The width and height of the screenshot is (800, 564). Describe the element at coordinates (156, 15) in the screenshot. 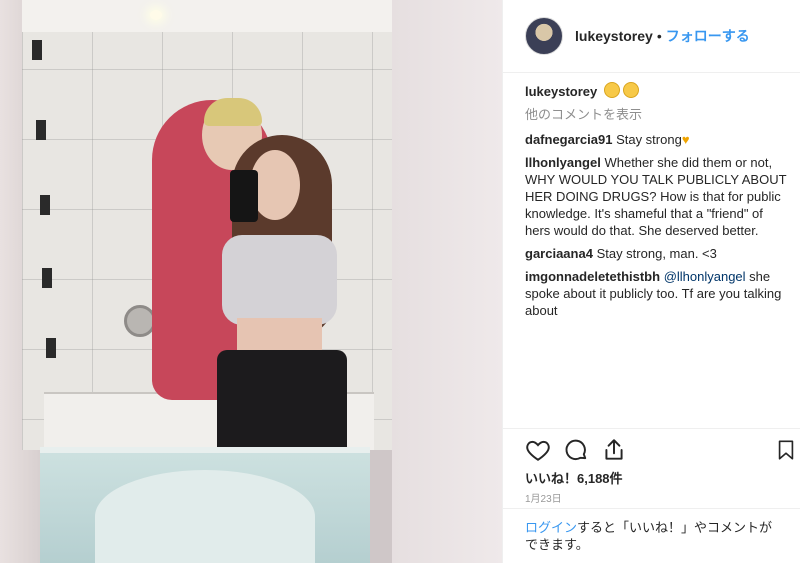

I see `photo-ceiling-light` at that location.